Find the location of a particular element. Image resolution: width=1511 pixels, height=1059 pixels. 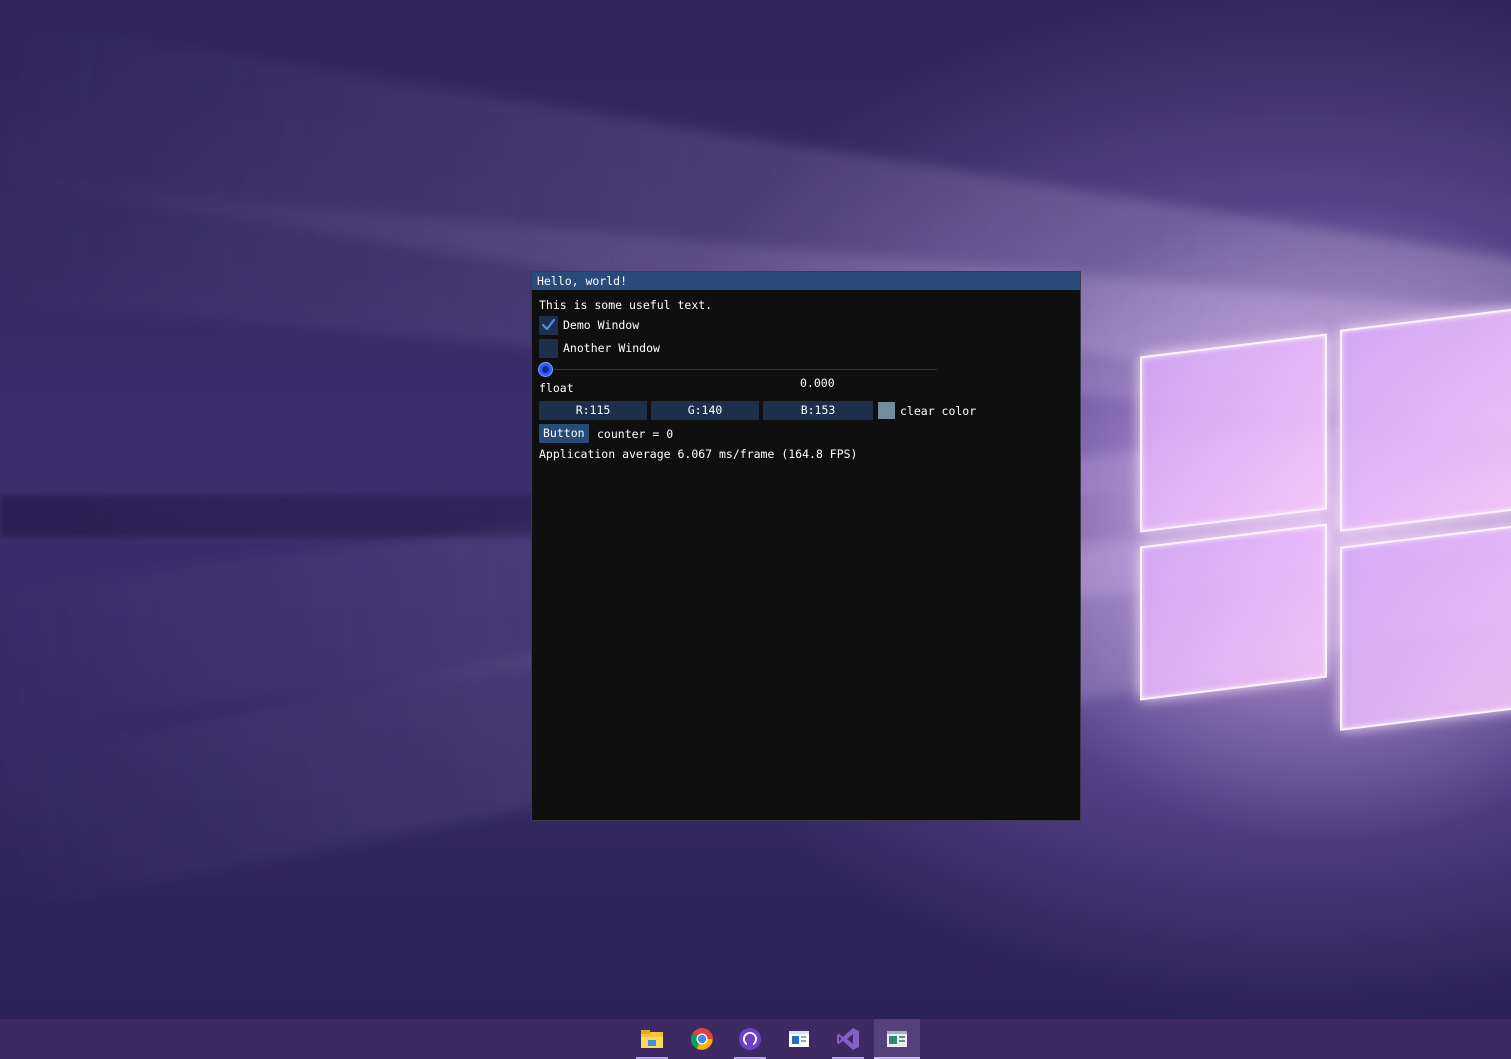

taskbar-imgui-app is located at coordinates (897, 1039).